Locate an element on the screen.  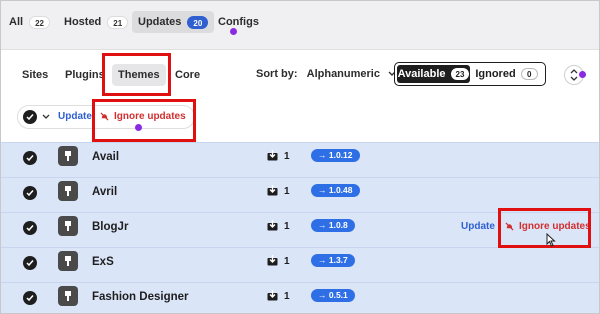
tab-hosted: Hosted 21 is located at coordinates (96, 22).